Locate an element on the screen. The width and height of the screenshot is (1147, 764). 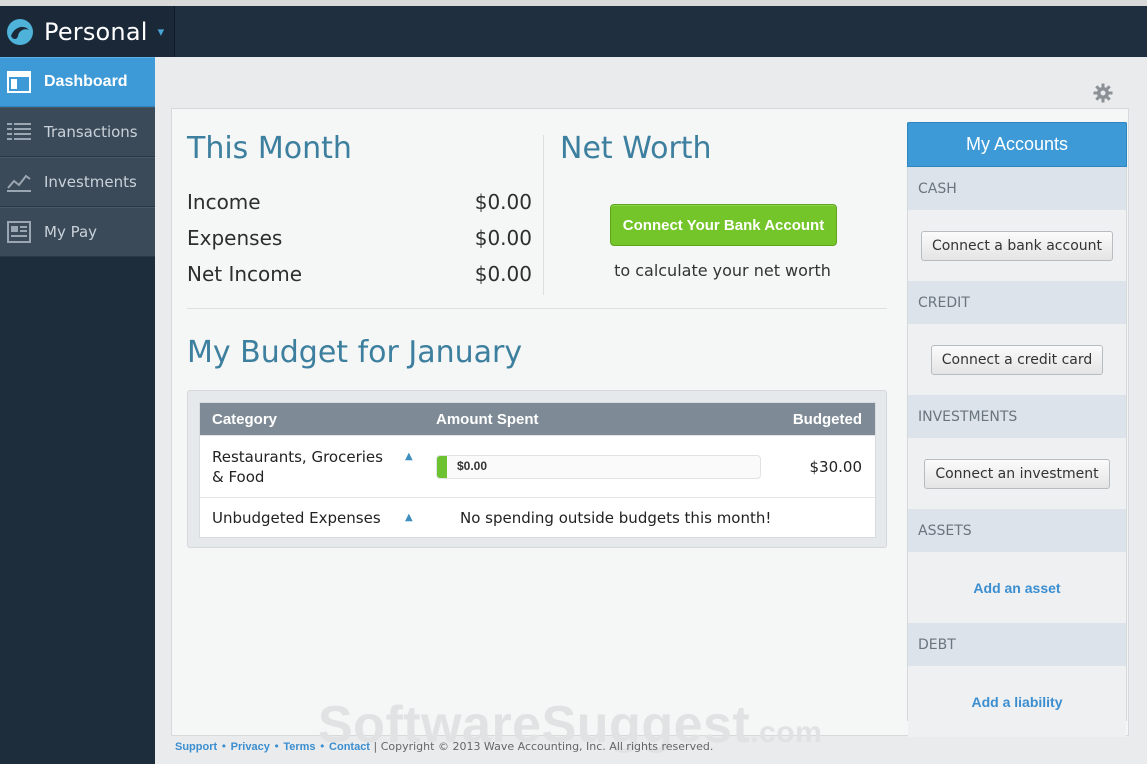
account-section-body: Add an asset is located at coordinates (1017, 587).